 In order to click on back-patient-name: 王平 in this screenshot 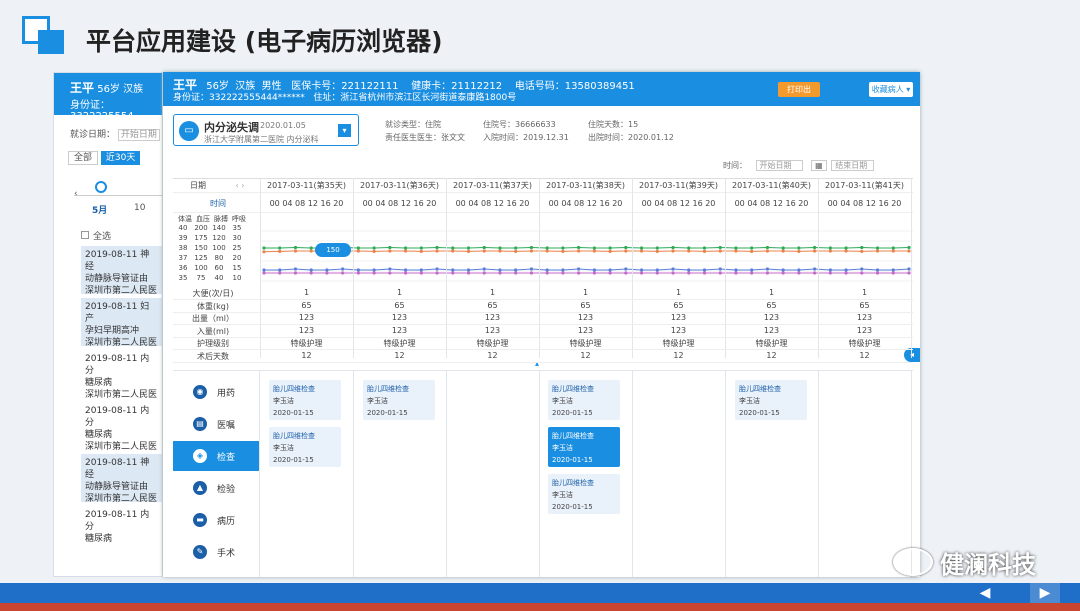, I will do `click(82, 88)`.